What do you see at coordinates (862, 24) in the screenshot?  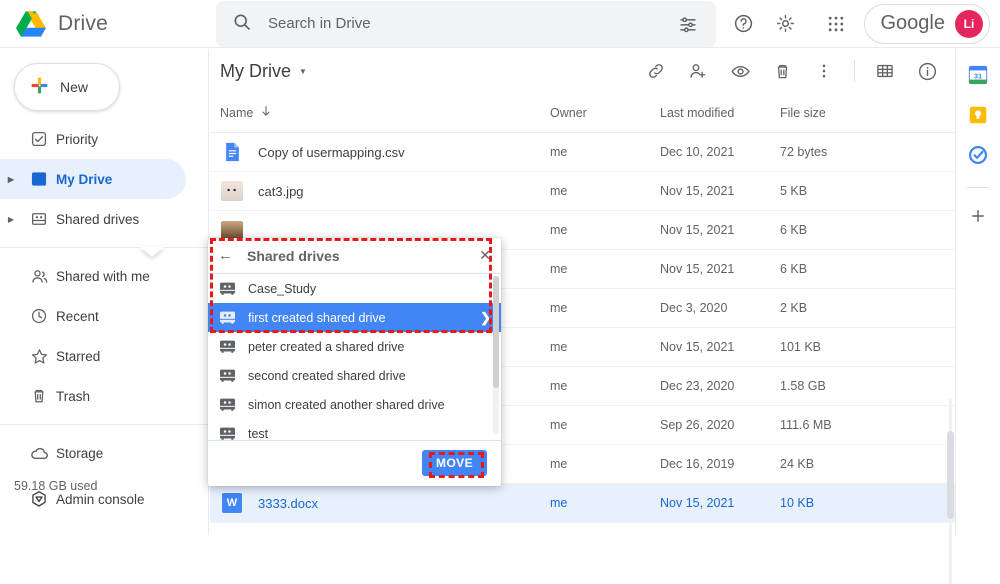 I see `header-actions: Google Li` at bounding box center [862, 24].